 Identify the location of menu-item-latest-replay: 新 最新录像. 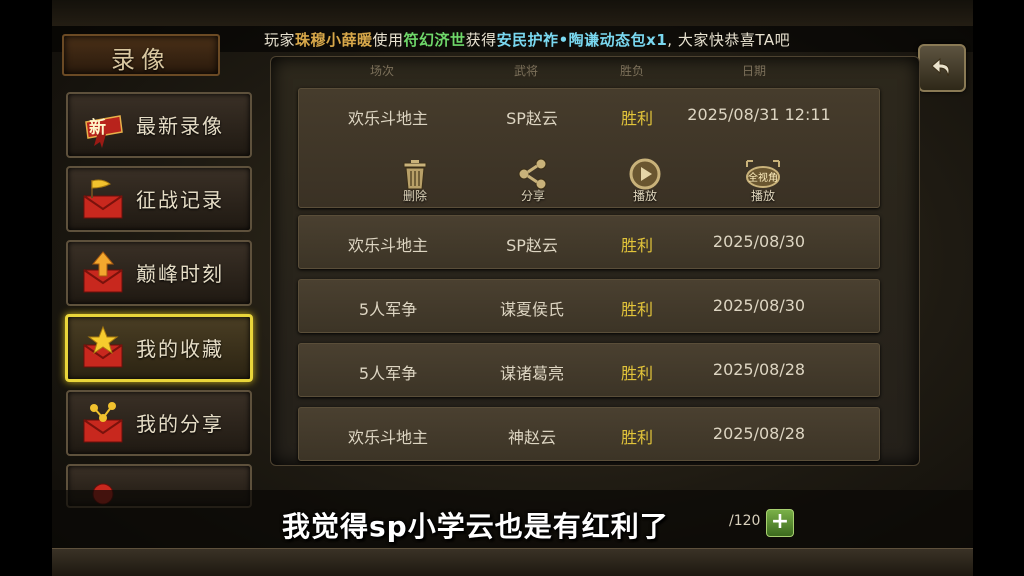
(159, 125).